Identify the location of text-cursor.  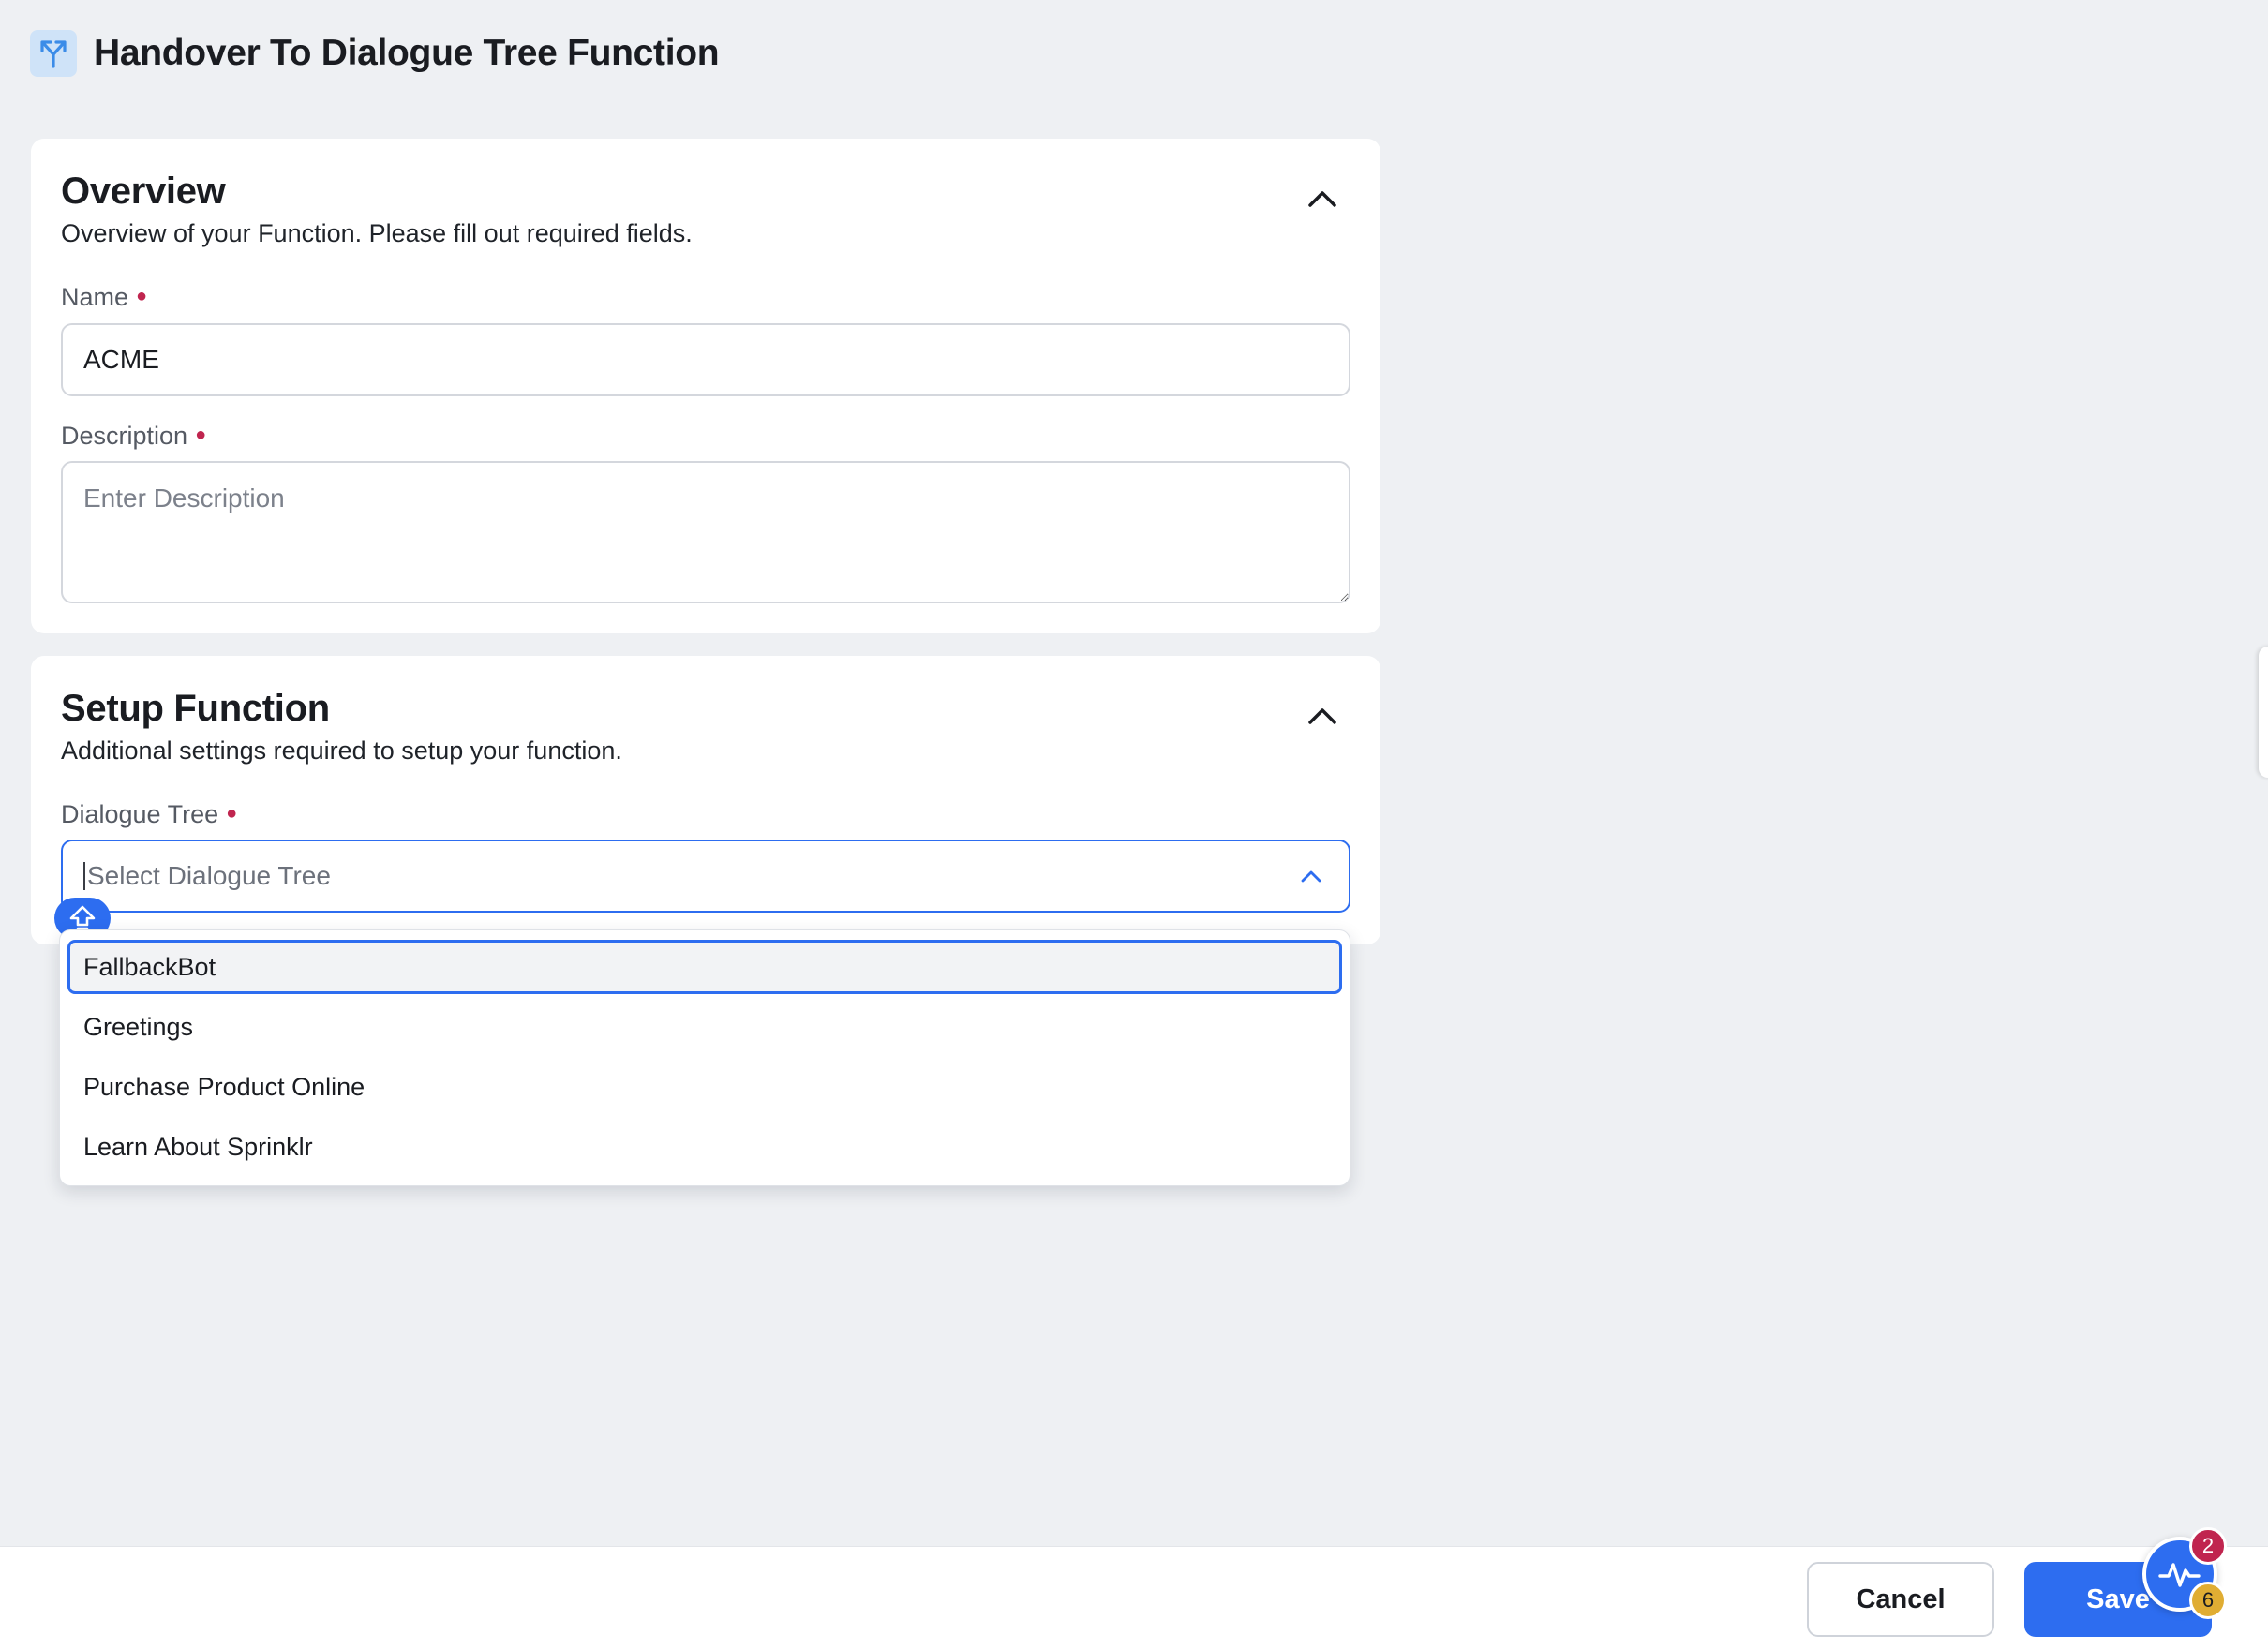
(84, 876).